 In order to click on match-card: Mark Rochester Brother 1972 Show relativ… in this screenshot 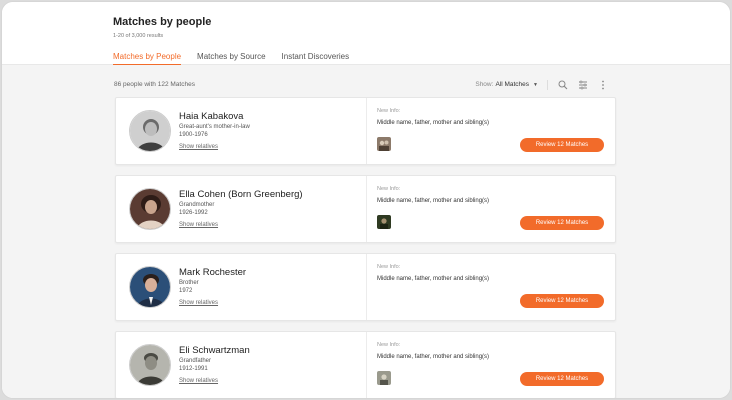, I will do `click(365, 287)`.